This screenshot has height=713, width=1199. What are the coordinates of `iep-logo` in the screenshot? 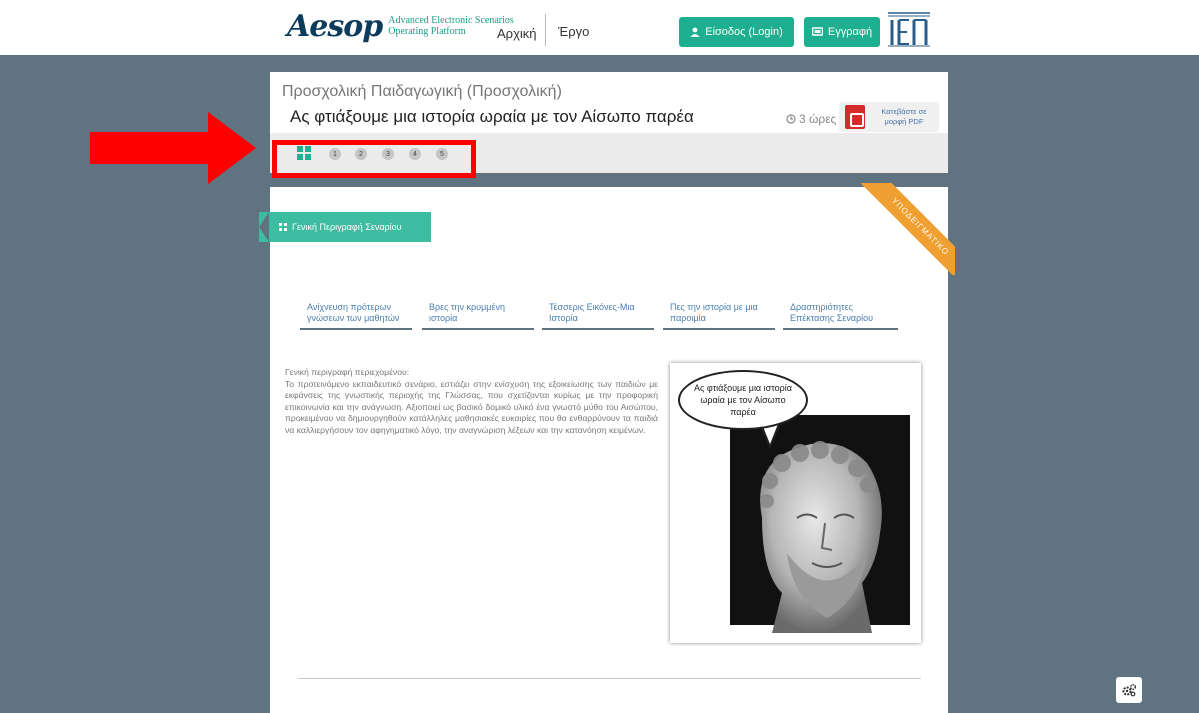 It's located at (909, 29).